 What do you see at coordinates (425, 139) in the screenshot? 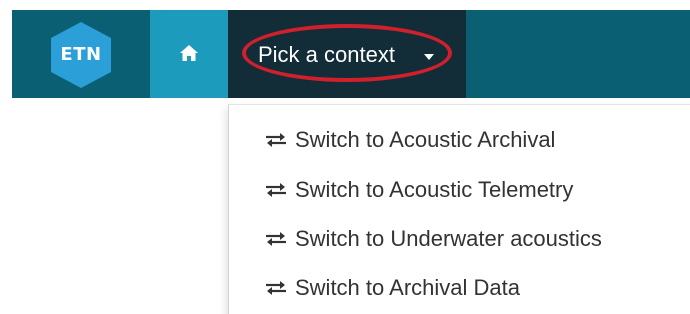
I see `menu-item-label: Switch to Acoustic Archival` at bounding box center [425, 139].